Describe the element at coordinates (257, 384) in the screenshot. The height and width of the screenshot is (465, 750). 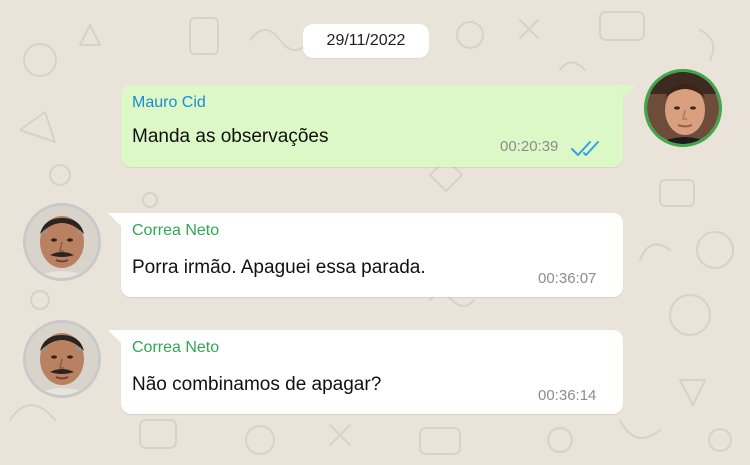
I see `message-text: Não combinamos de apagar?` at that location.